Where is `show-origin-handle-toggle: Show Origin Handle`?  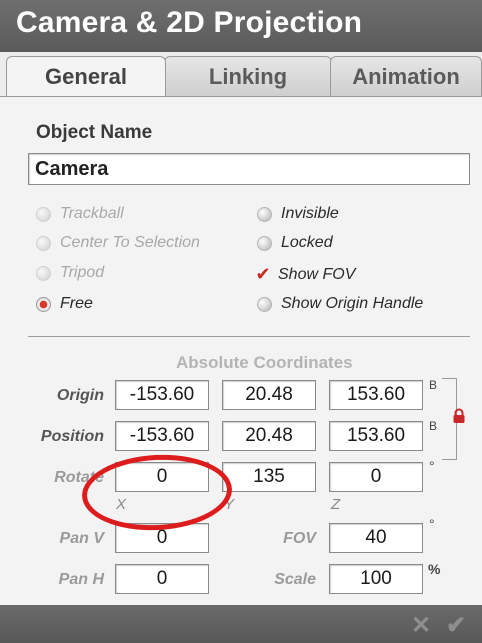 show-origin-handle-toggle: Show Origin Handle is located at coordinates (340, 304).